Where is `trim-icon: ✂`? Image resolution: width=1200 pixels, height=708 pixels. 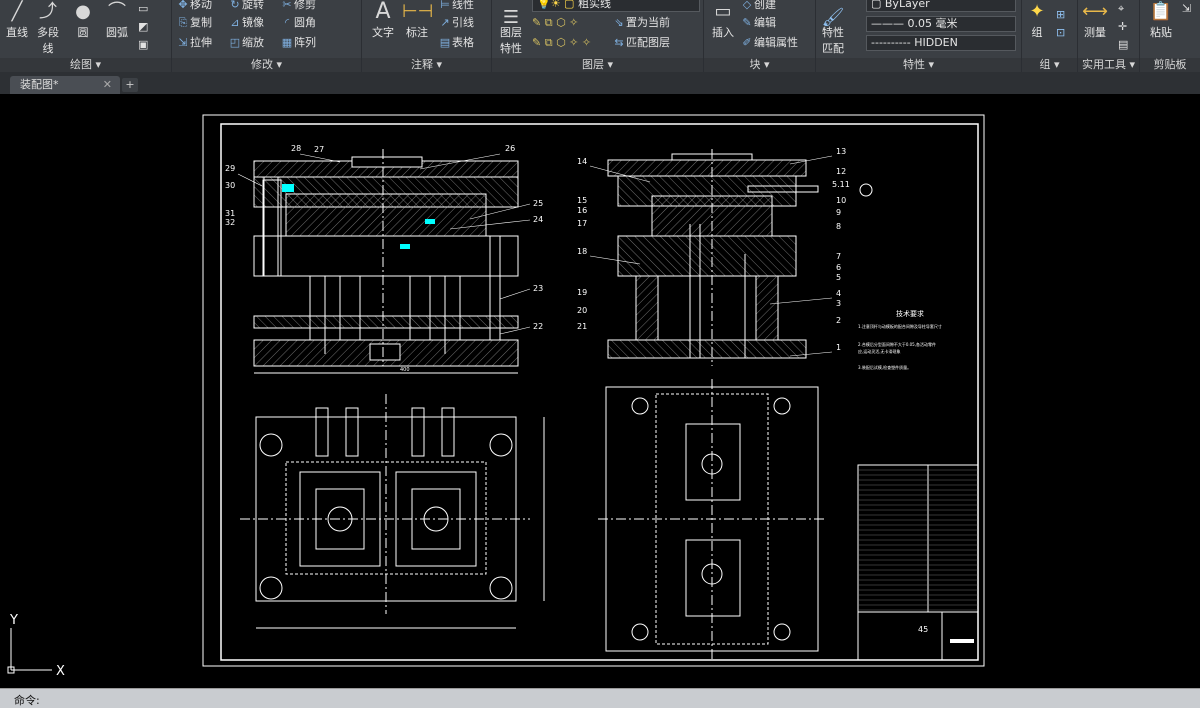 trim-icon: ✂ is located at coordinates (287, 5).